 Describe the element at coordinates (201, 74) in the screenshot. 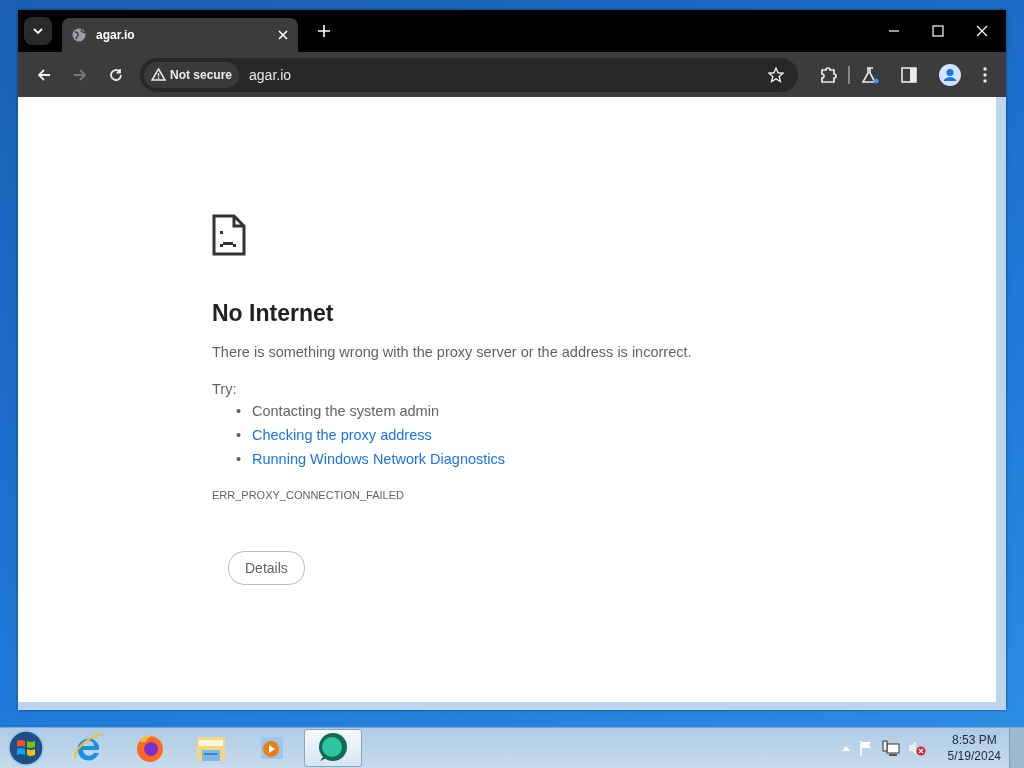

I see `security-label: Not secure` at that location.